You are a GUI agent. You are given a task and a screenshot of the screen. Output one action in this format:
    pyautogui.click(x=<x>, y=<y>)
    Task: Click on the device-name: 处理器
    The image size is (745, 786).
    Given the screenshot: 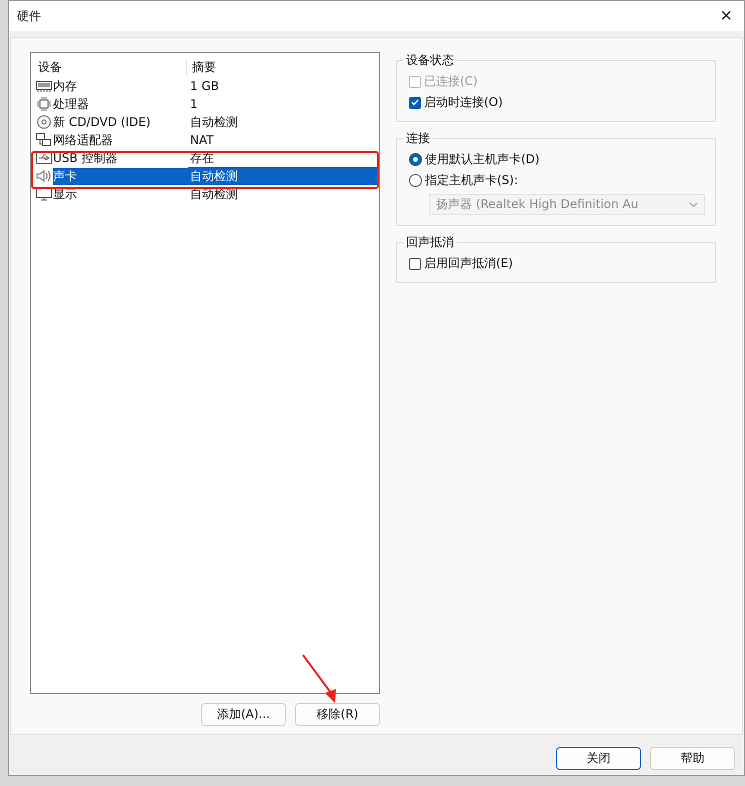 What is the action you would take?
    pyautogui.click(x=71, y=104)
    